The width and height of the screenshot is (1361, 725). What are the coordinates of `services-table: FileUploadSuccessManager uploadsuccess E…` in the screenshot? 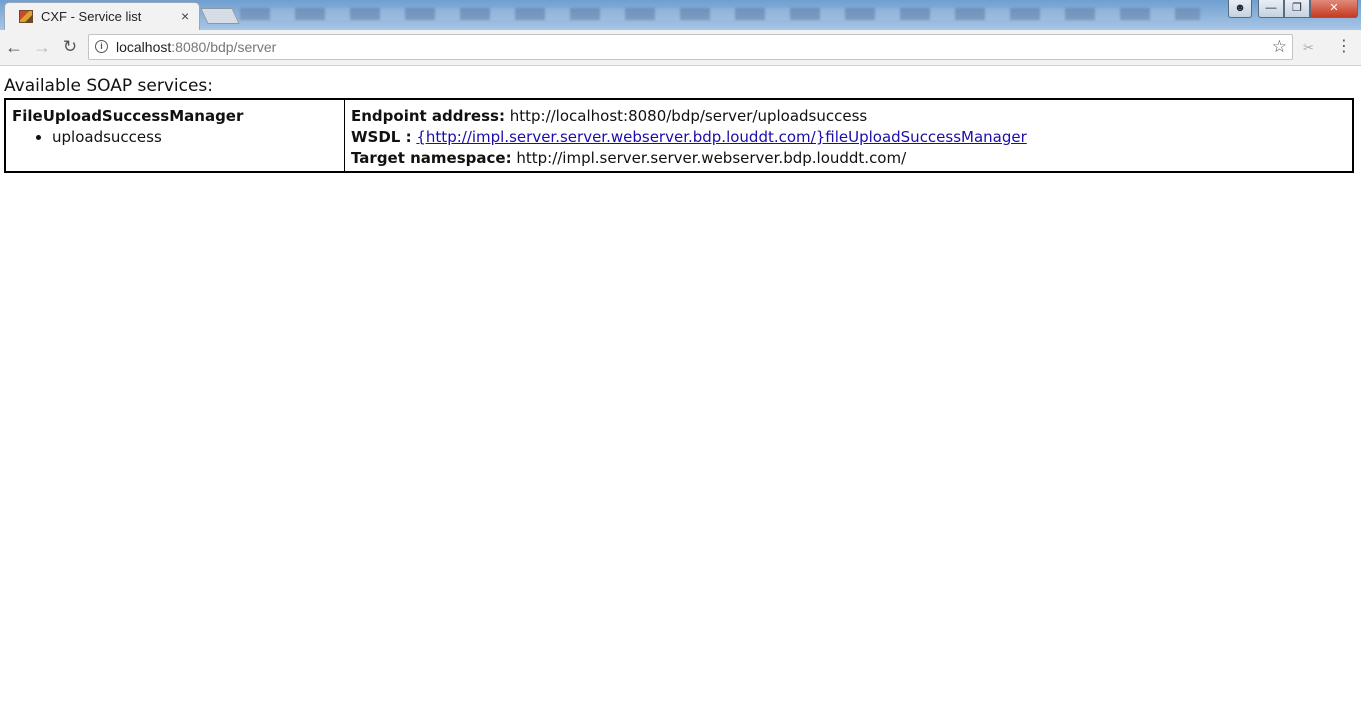 It's located at (679, 135).